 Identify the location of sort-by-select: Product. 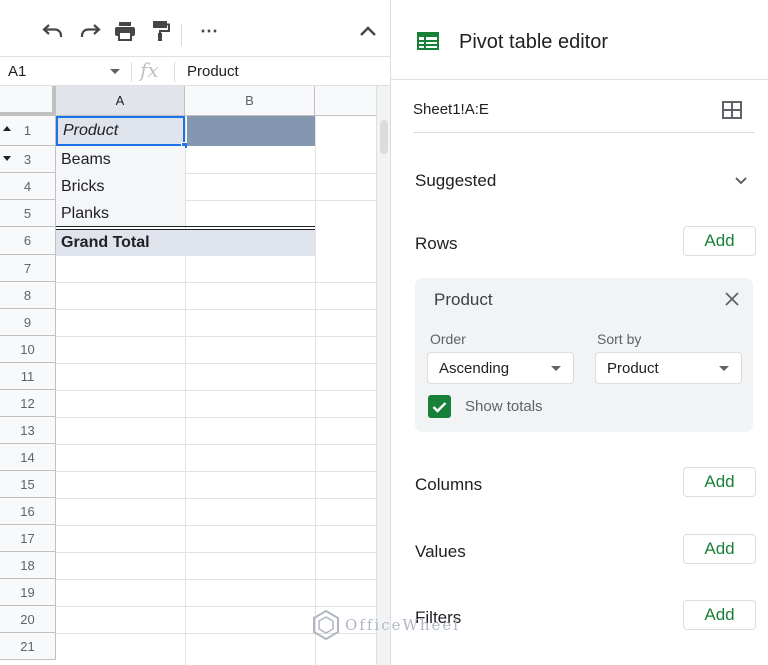
(668, 368).